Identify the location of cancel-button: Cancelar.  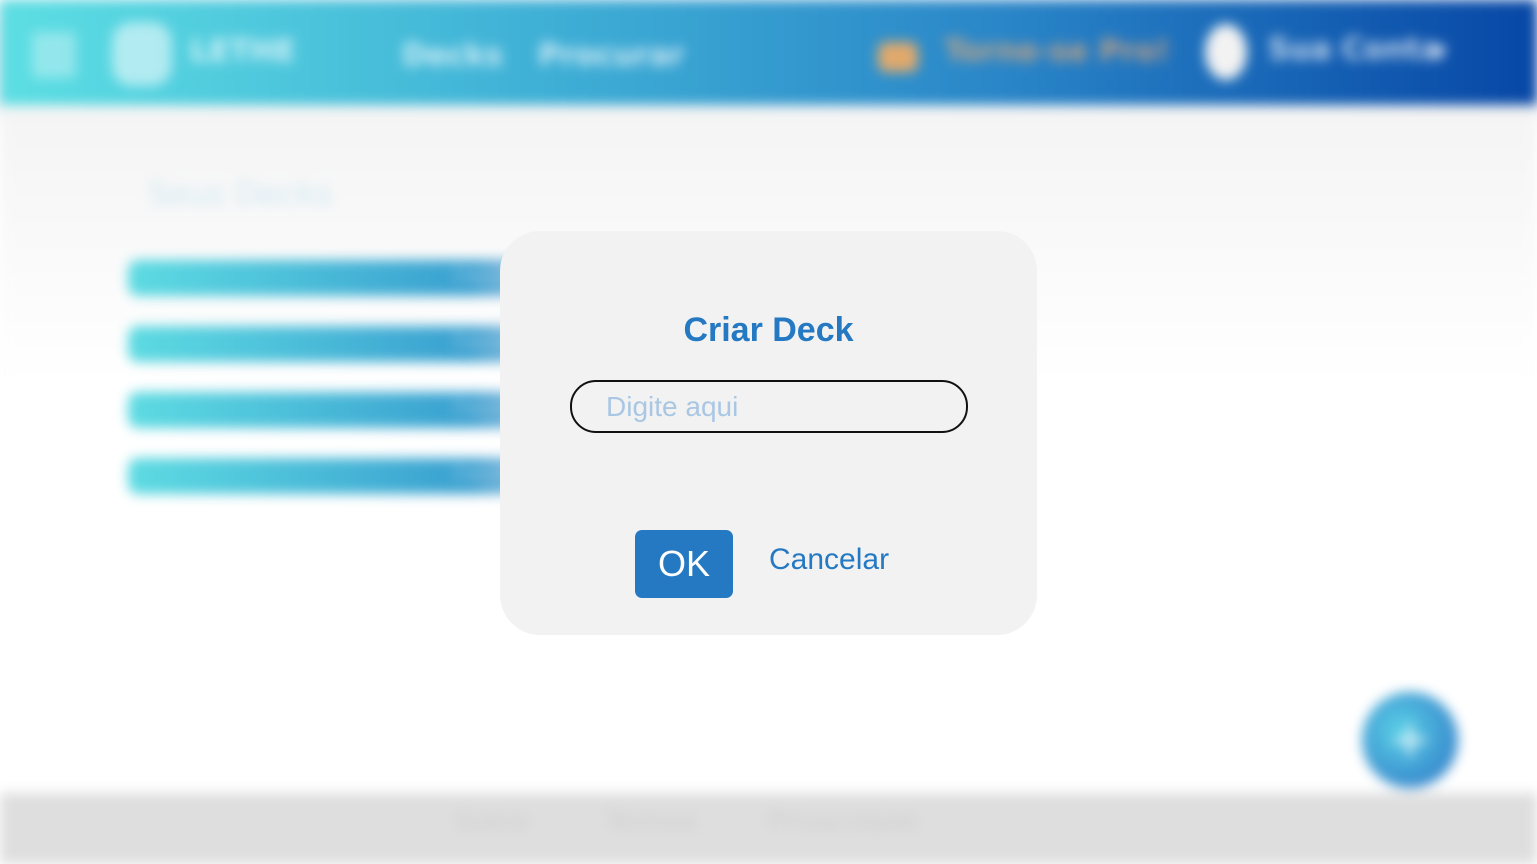
(829, 560).